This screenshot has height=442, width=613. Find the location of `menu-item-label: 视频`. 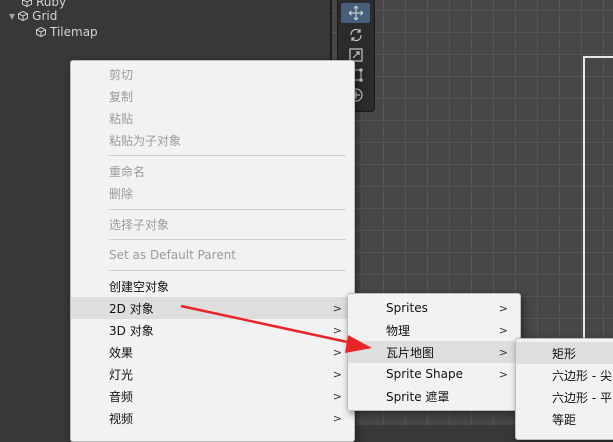

menu-item-label: 视频 is located at coordinates (121, 418).